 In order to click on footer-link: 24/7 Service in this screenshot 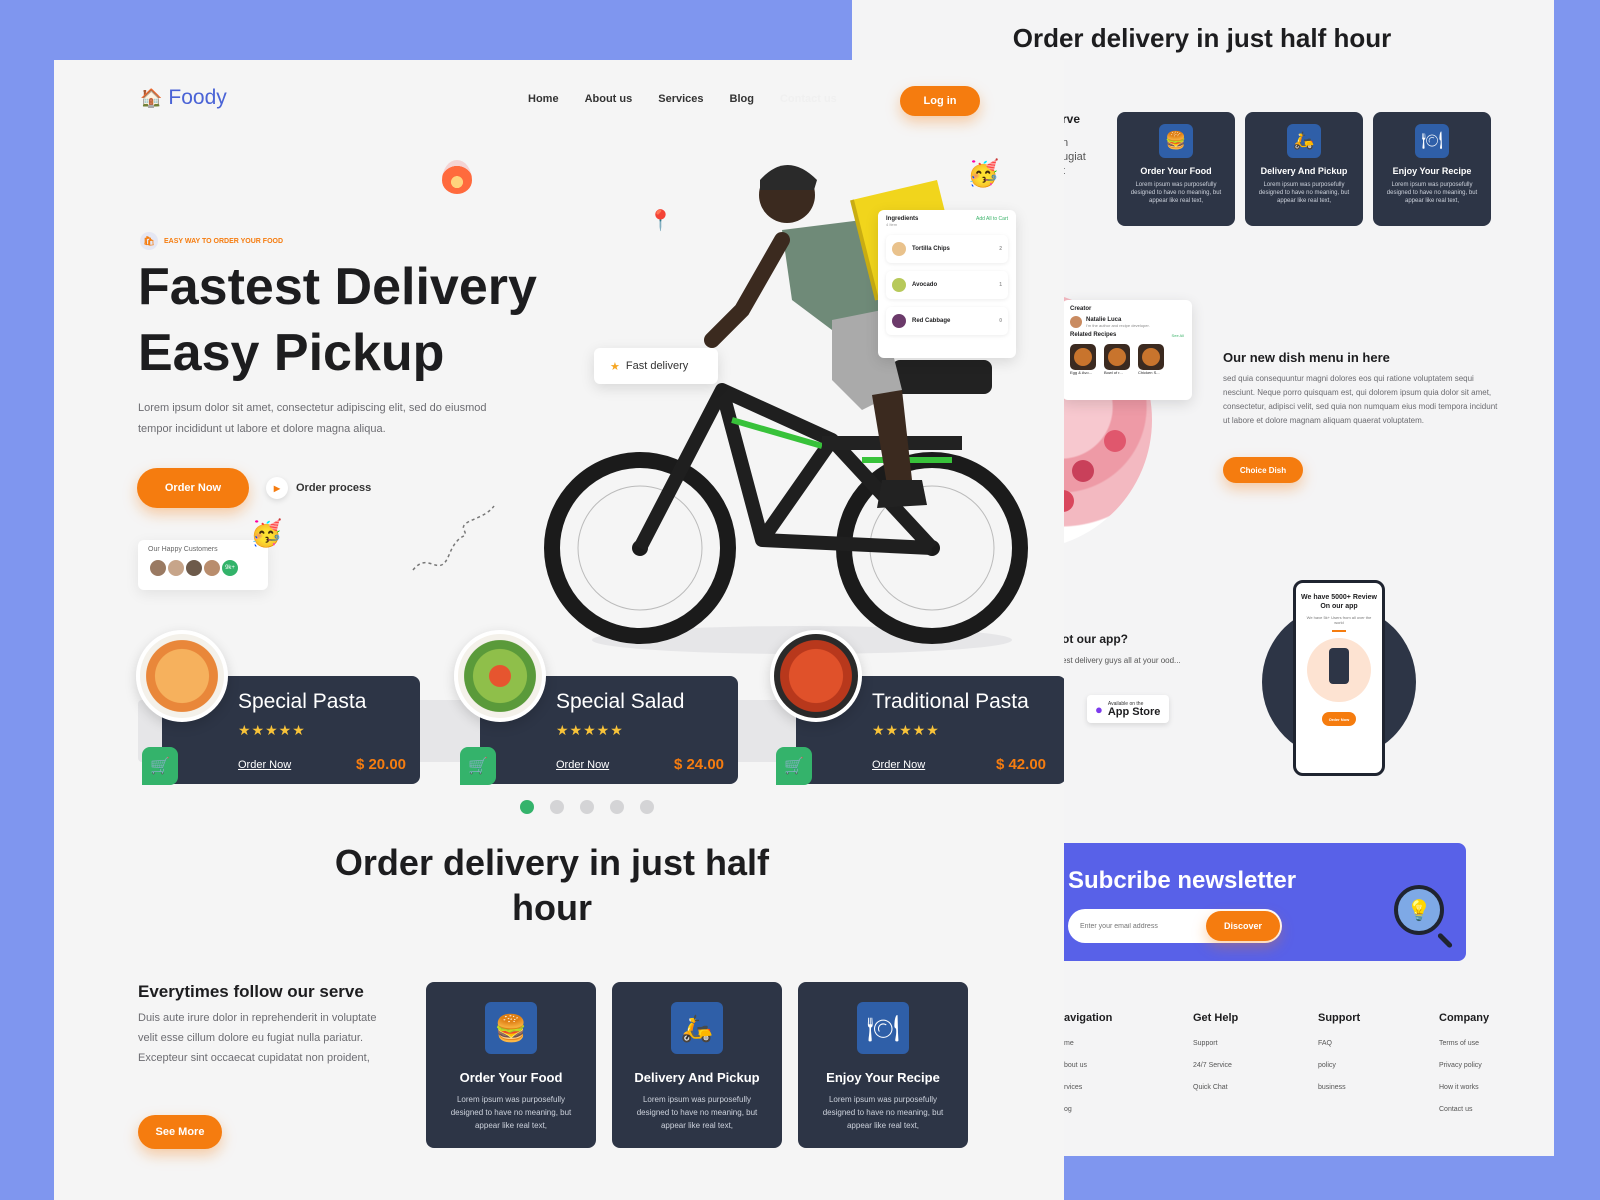, I will do `click(1215, 1065)`.